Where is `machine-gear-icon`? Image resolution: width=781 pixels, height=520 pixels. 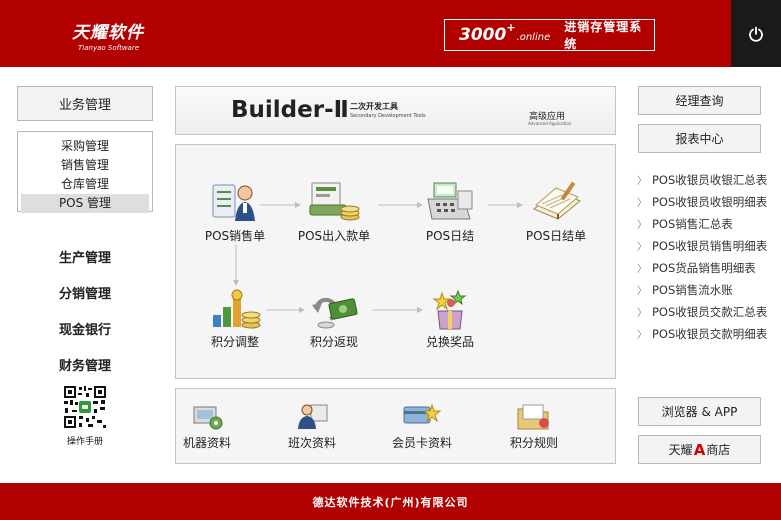
machine-gear-icon is located at coordinates (208, 418).